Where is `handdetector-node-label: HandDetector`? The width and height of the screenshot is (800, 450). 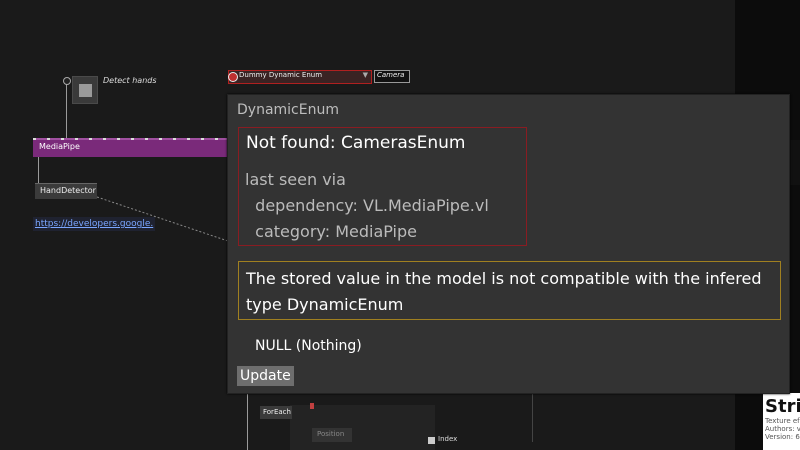 handdetector-node-label: HandDetector is located at coordinates (68, 190).